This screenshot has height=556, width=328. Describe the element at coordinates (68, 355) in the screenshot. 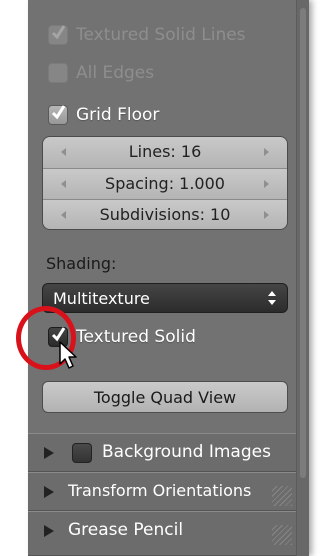

I see `mouse-pointer-icon` at that location.